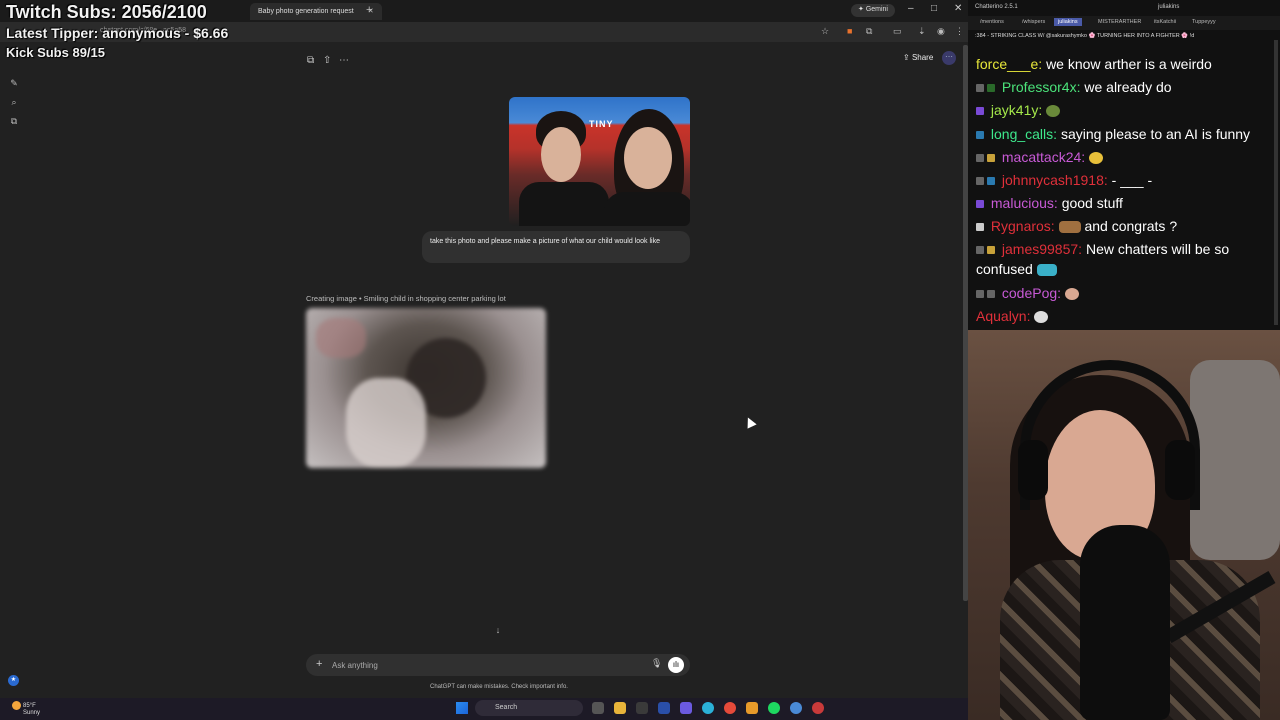 The image size is (1280, 720). What do you see at coordinates (1009, 64) in the screenshot?
I see `chat-username: force___e:` at bounding box center [1009, 64].